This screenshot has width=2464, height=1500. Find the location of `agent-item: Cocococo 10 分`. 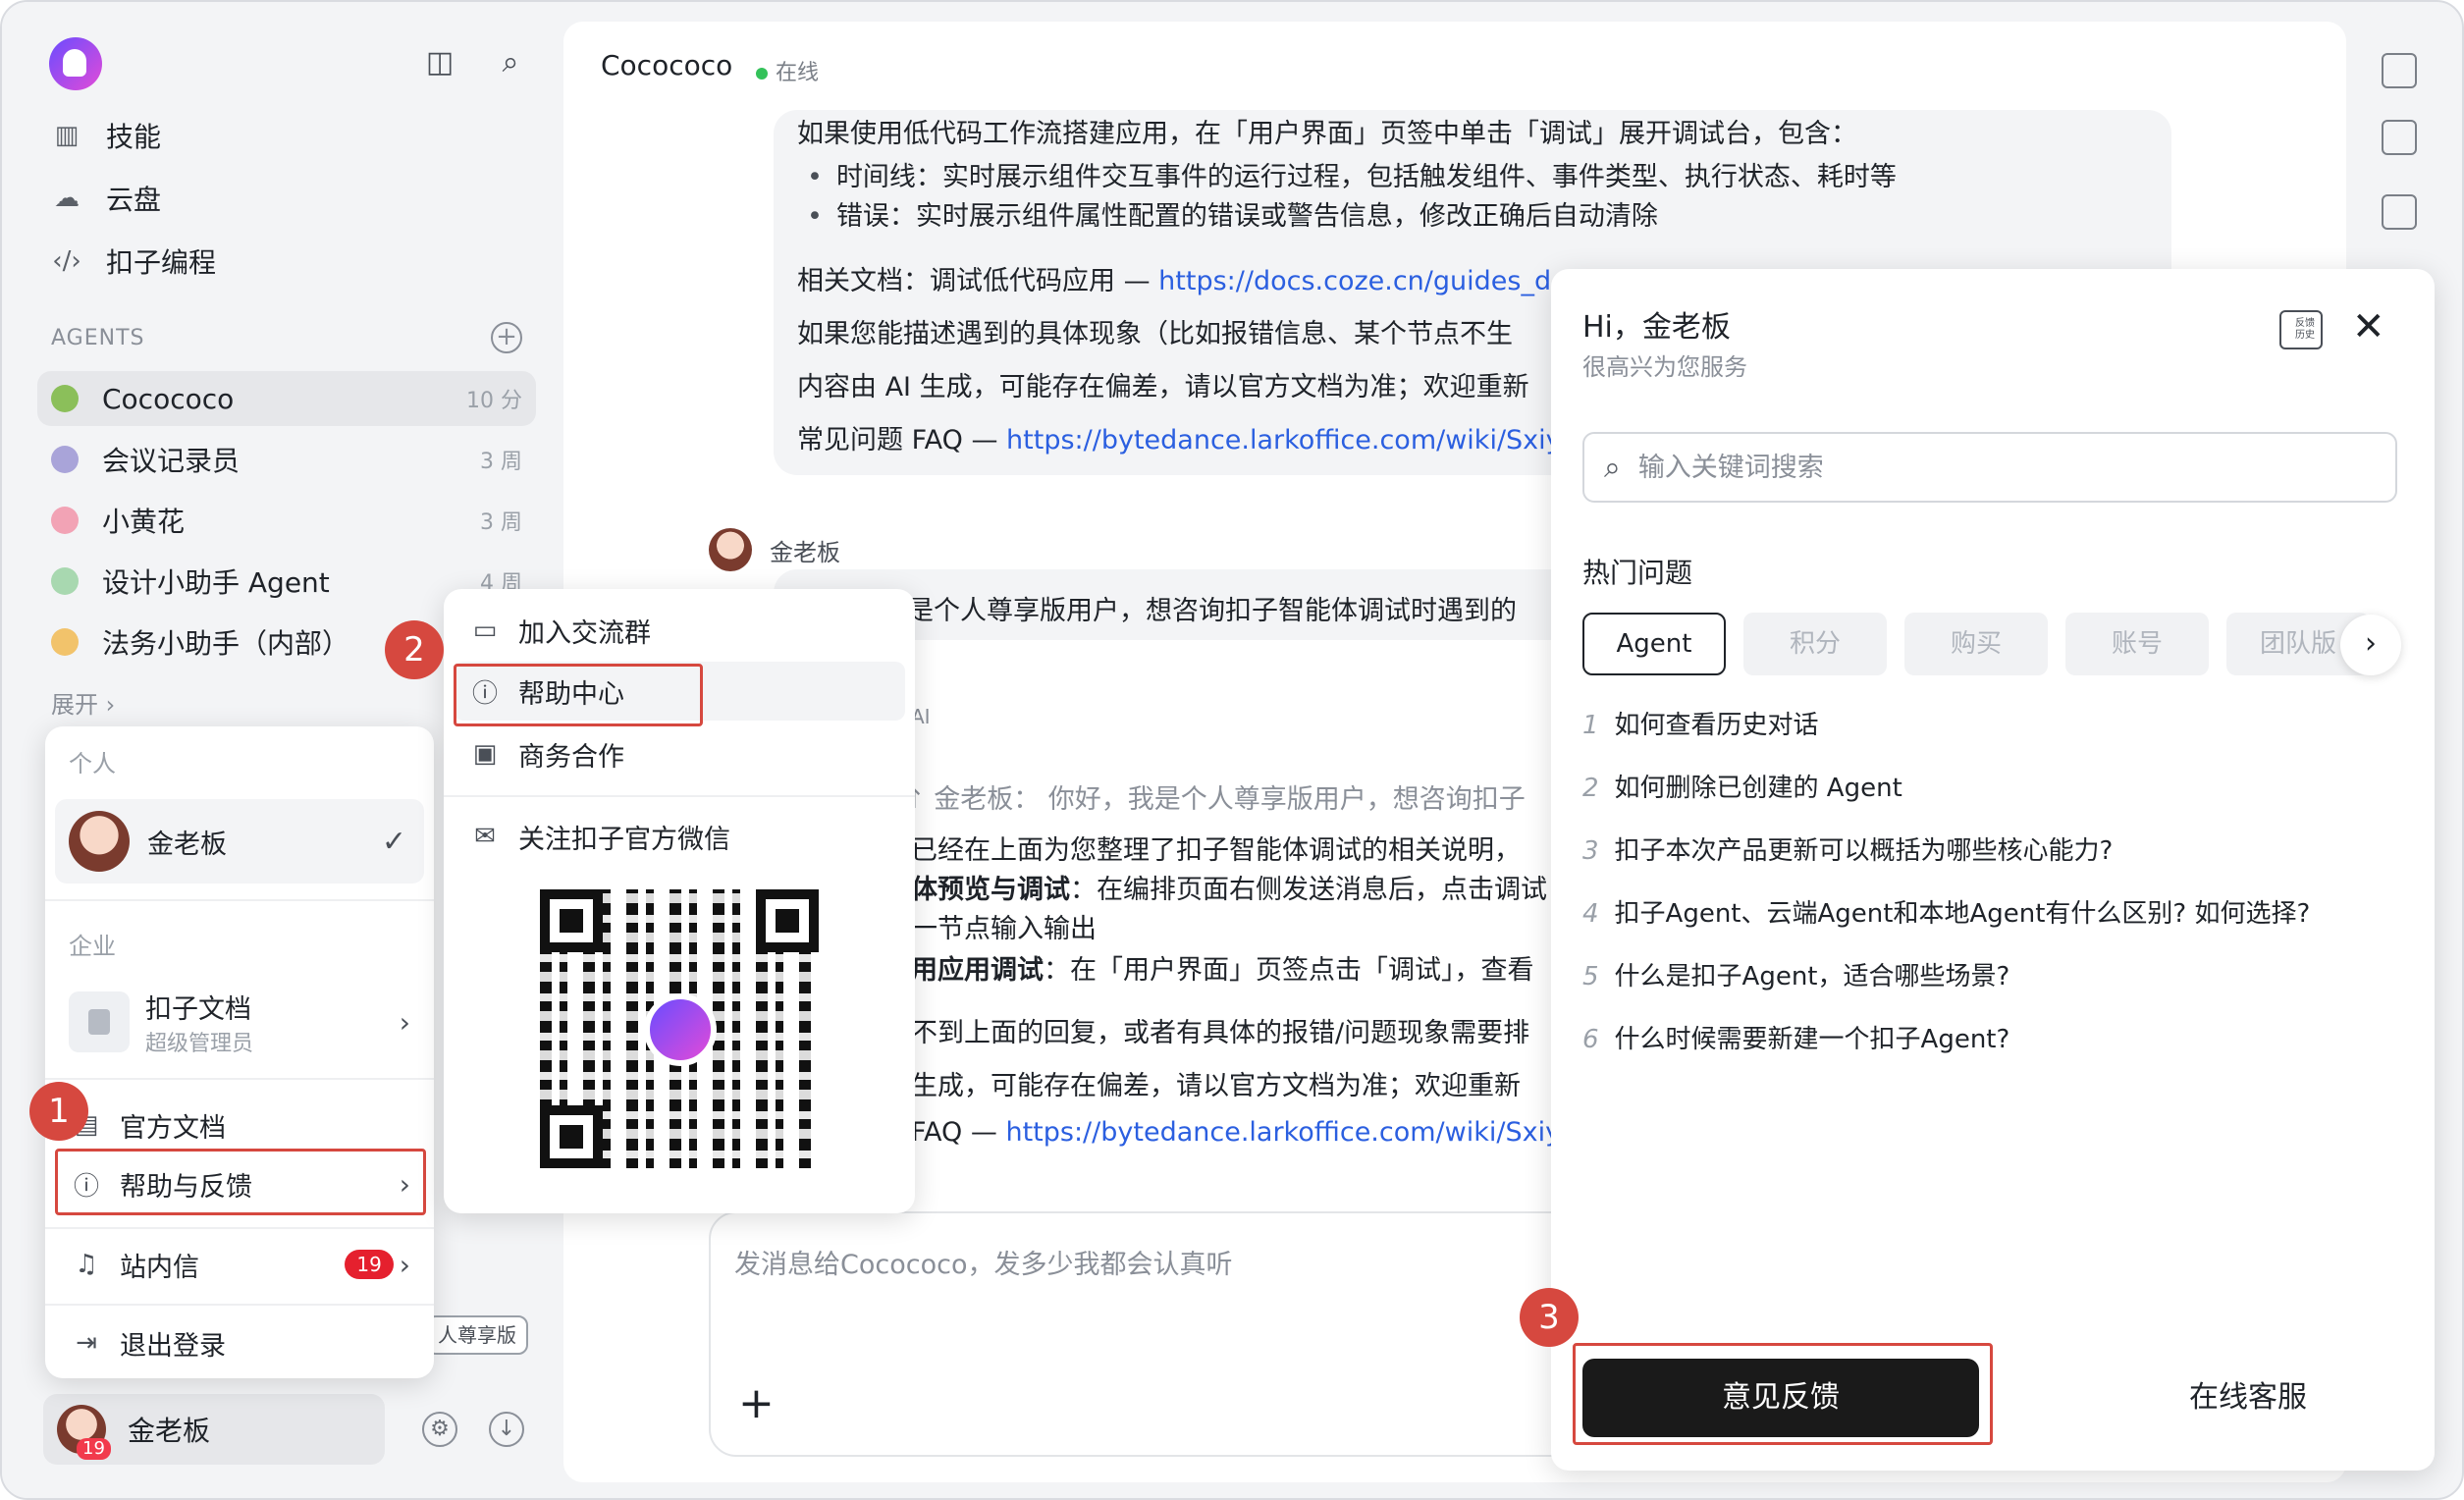

agent-item: Cocococo 10 分 is located at coordinates (286, 398).